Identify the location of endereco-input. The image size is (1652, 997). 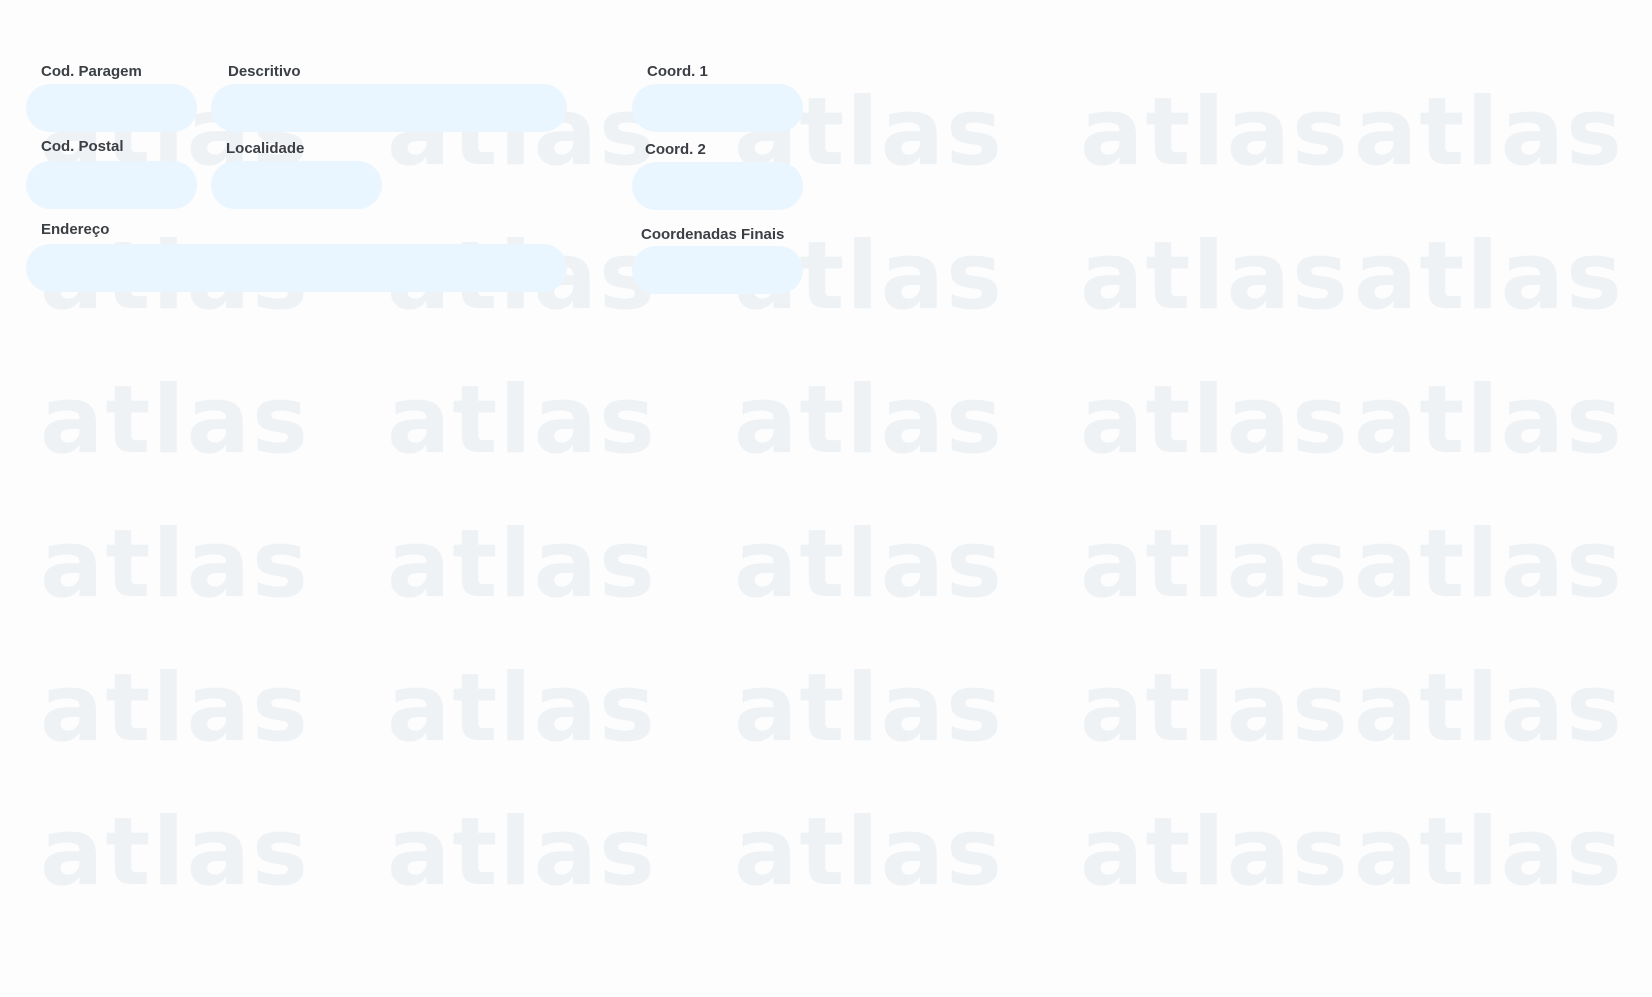
(296, 268).